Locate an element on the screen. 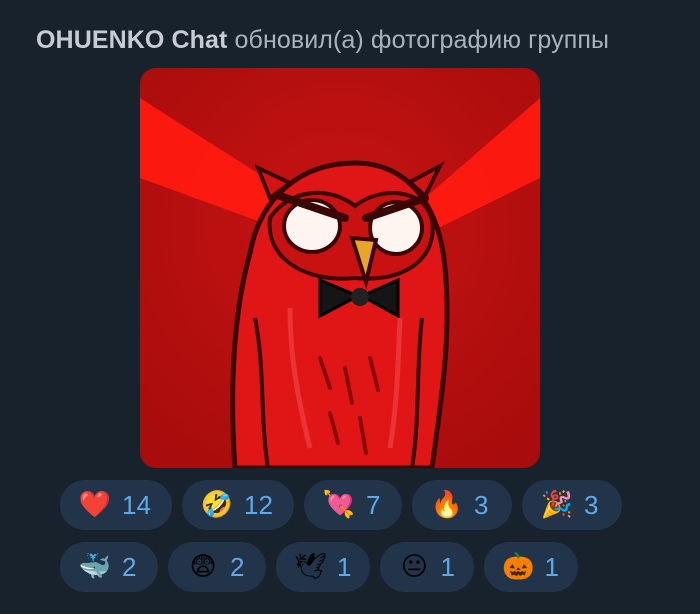 Image resolution: width=700 pixels, height=614 pixels. rolling-laughing-face-icon: 🤣 is located at coordinates (217, 505).